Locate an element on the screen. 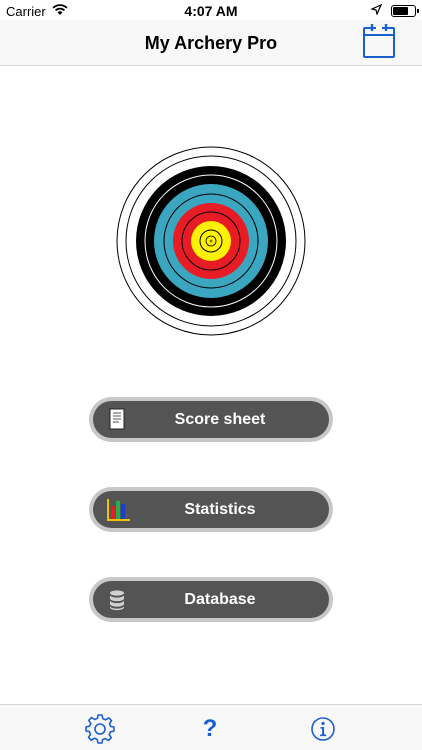 This screenshot has height=750, width=422. gear-icon is located at coordinates (100, 729).